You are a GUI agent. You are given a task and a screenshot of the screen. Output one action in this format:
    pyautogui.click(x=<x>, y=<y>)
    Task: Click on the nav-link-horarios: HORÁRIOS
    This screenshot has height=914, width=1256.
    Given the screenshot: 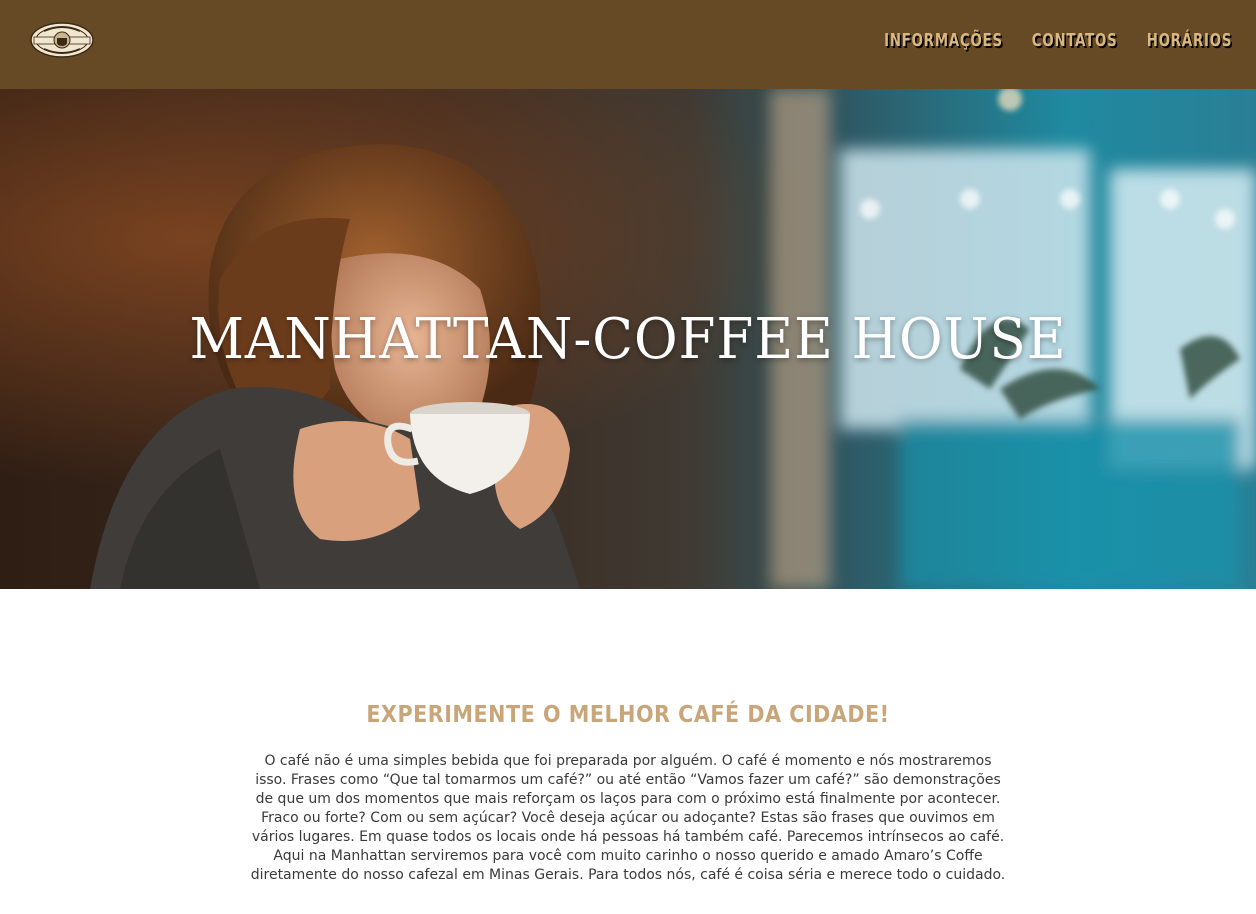 What is the action you would take?
    pyautogui.click(x=1189, y=40)
    